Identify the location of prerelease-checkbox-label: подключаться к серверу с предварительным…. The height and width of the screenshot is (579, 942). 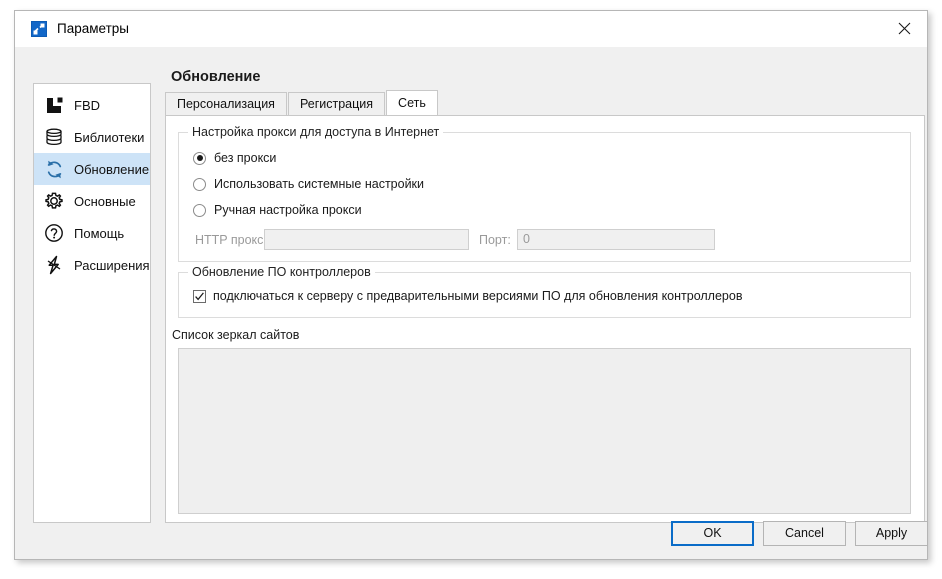
(478, 296).